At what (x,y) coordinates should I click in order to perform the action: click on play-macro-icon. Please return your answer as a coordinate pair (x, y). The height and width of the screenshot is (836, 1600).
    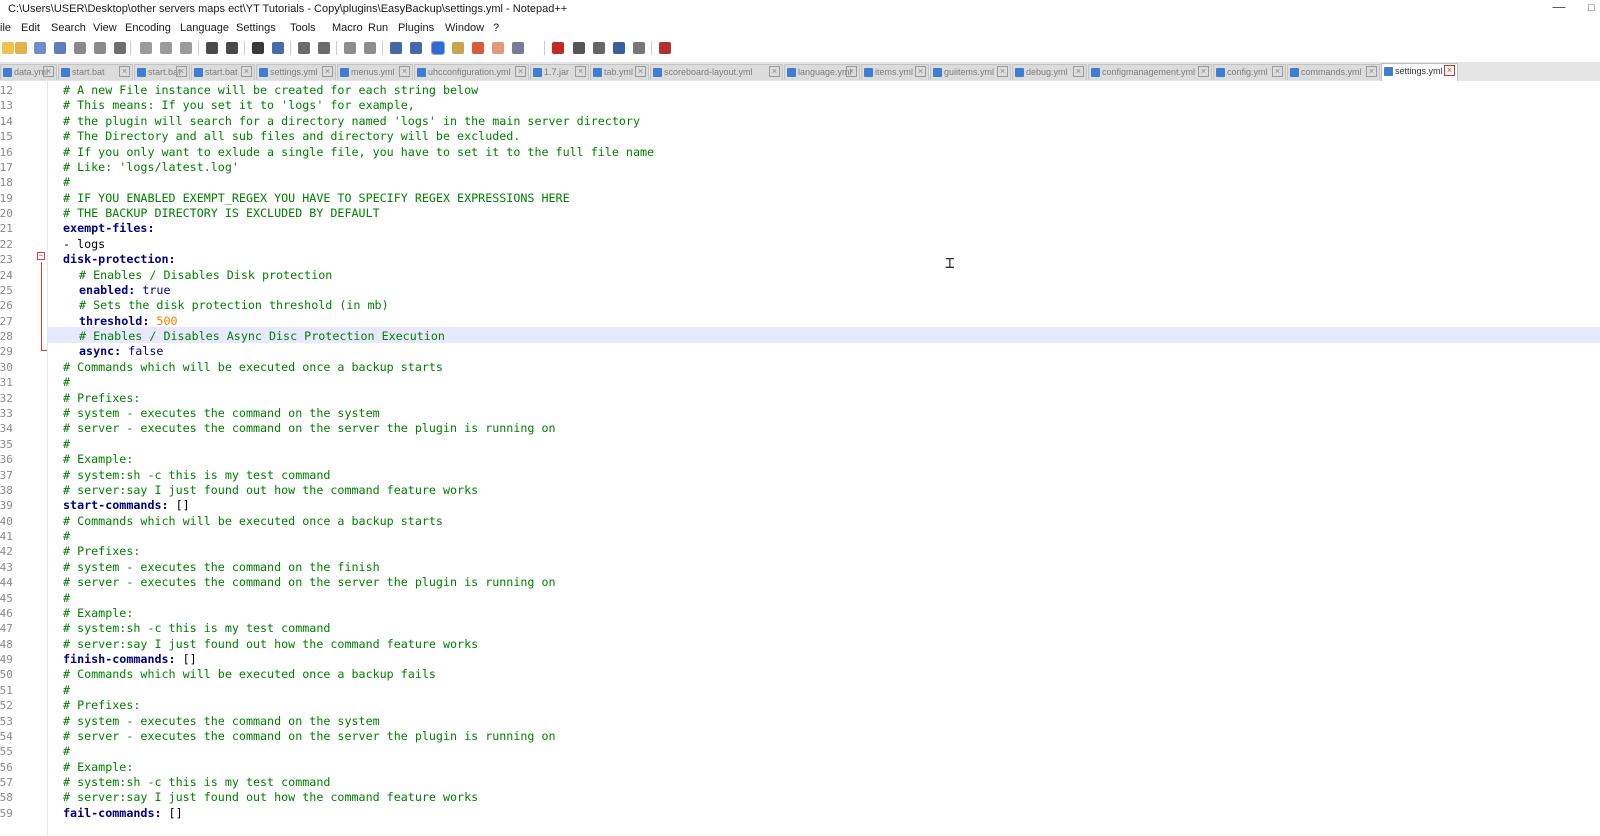
    Looking at the image, I should click on (599, 48).